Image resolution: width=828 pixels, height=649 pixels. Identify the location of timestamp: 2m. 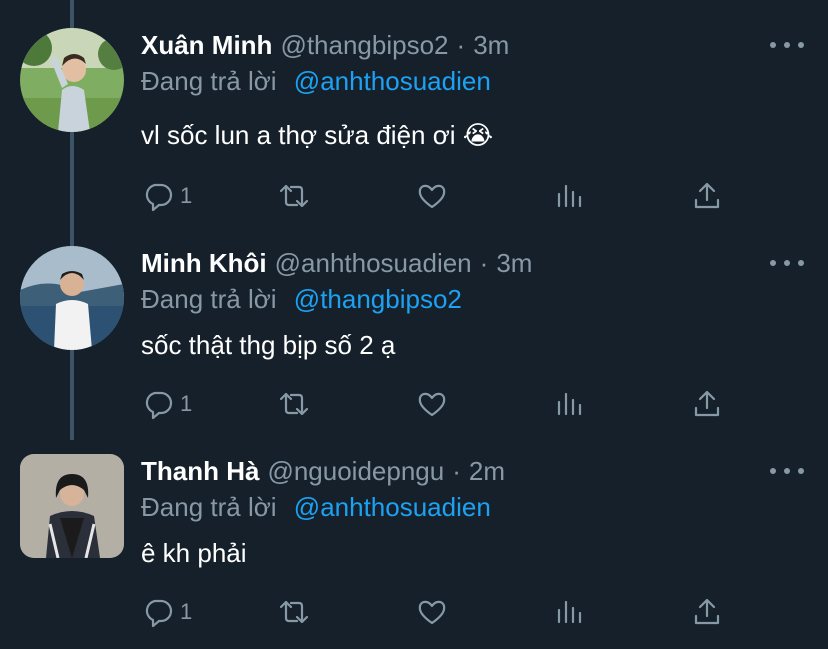
(487, 471).